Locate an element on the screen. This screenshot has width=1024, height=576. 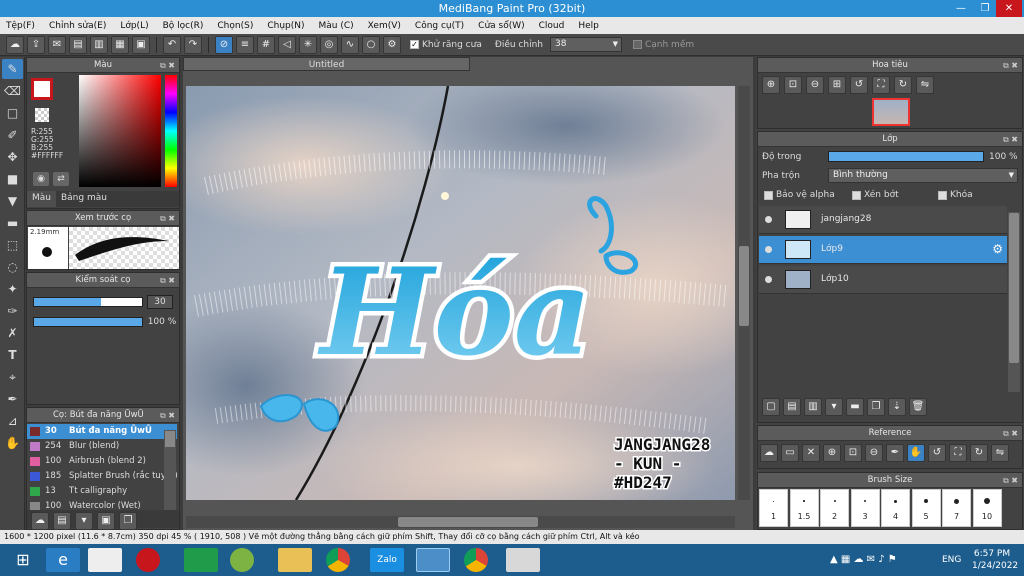
horizontal-scroll-thumb is located at coordinates (468, 522).